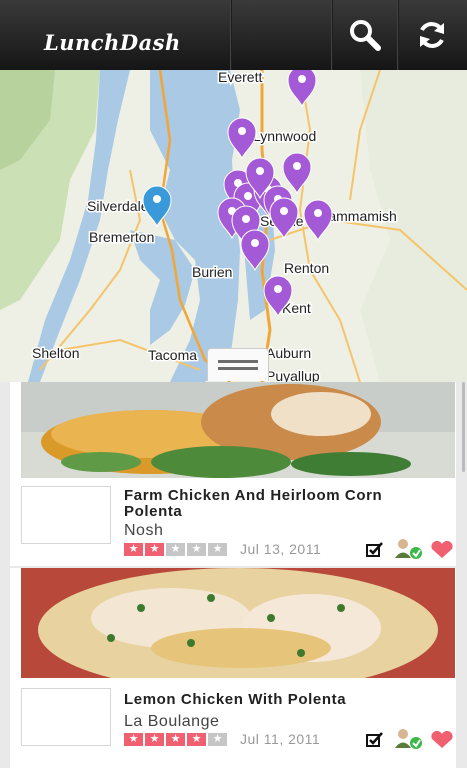 The width and height of the screenshot is (467, 768). I want to click on dish-title: Farm Chicken And Heirloom Corn Polenta, so click(274, 504).